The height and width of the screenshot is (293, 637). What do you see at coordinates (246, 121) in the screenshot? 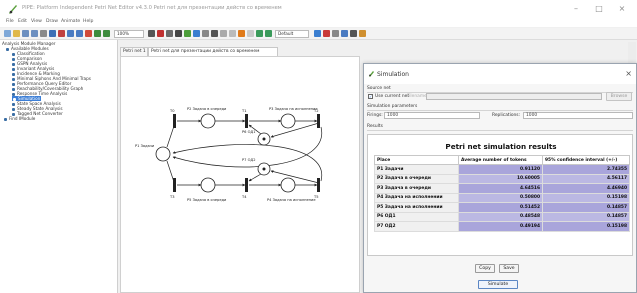
I see `transition-t1` at bounding box center [246, 121].